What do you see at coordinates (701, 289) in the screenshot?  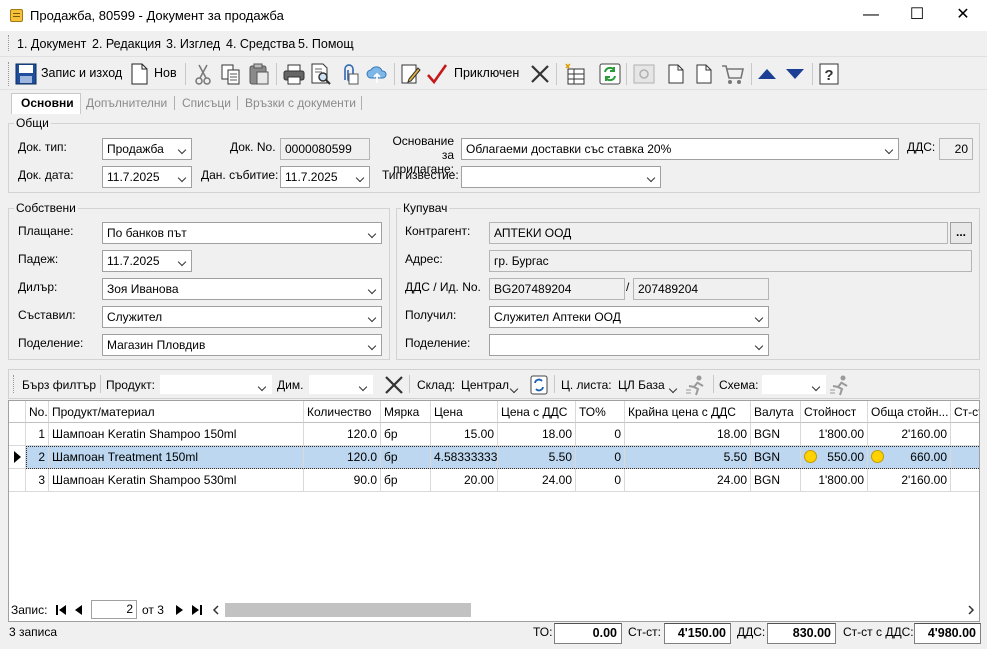 I see `id-no-field: 207489204` at bounding box center [701, 289].